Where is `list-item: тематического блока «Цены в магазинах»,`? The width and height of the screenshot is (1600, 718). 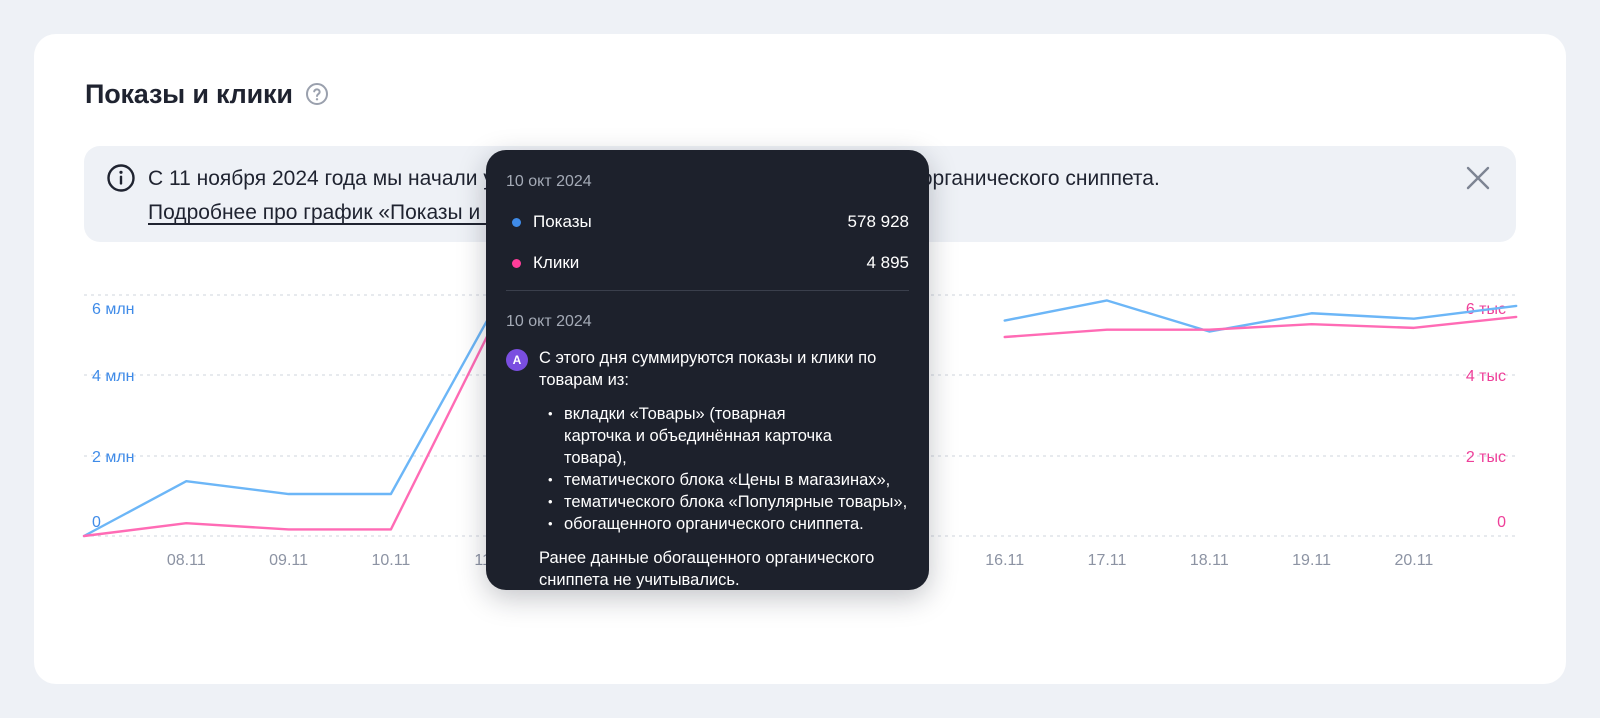
list-item: тематического блока «Цены в магазинах», is located at coordinates (726, 480).